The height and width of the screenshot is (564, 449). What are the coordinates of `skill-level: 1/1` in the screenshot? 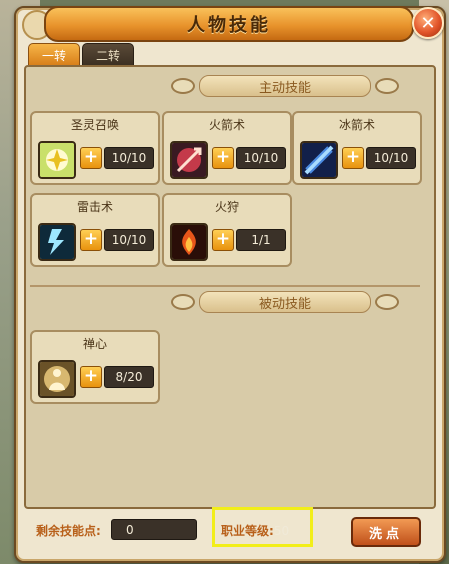 It's located at (261, 240).